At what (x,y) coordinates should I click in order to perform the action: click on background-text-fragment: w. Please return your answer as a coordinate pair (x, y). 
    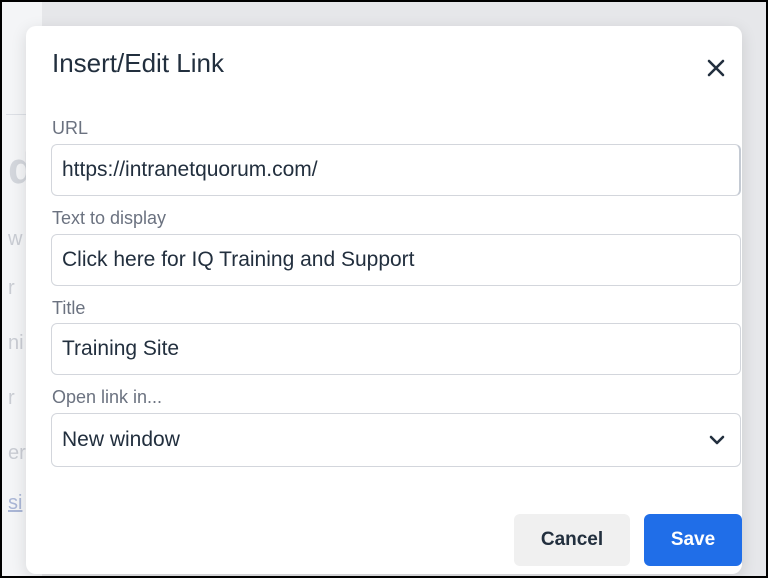
    Looking at the image, I should click on (15, 239).